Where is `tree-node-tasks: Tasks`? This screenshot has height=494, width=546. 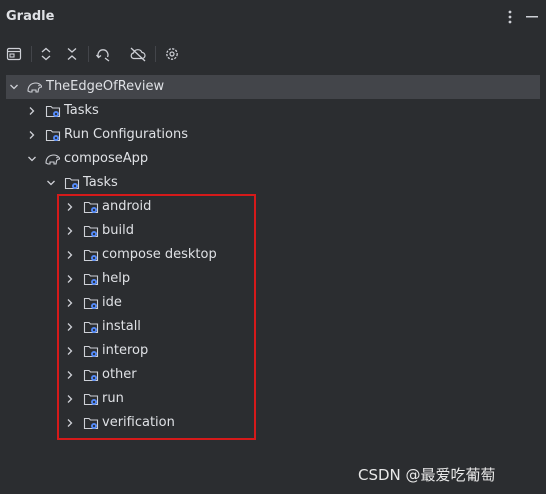
tree-node-tasks: Tasks is located at coordinates (273, 111).